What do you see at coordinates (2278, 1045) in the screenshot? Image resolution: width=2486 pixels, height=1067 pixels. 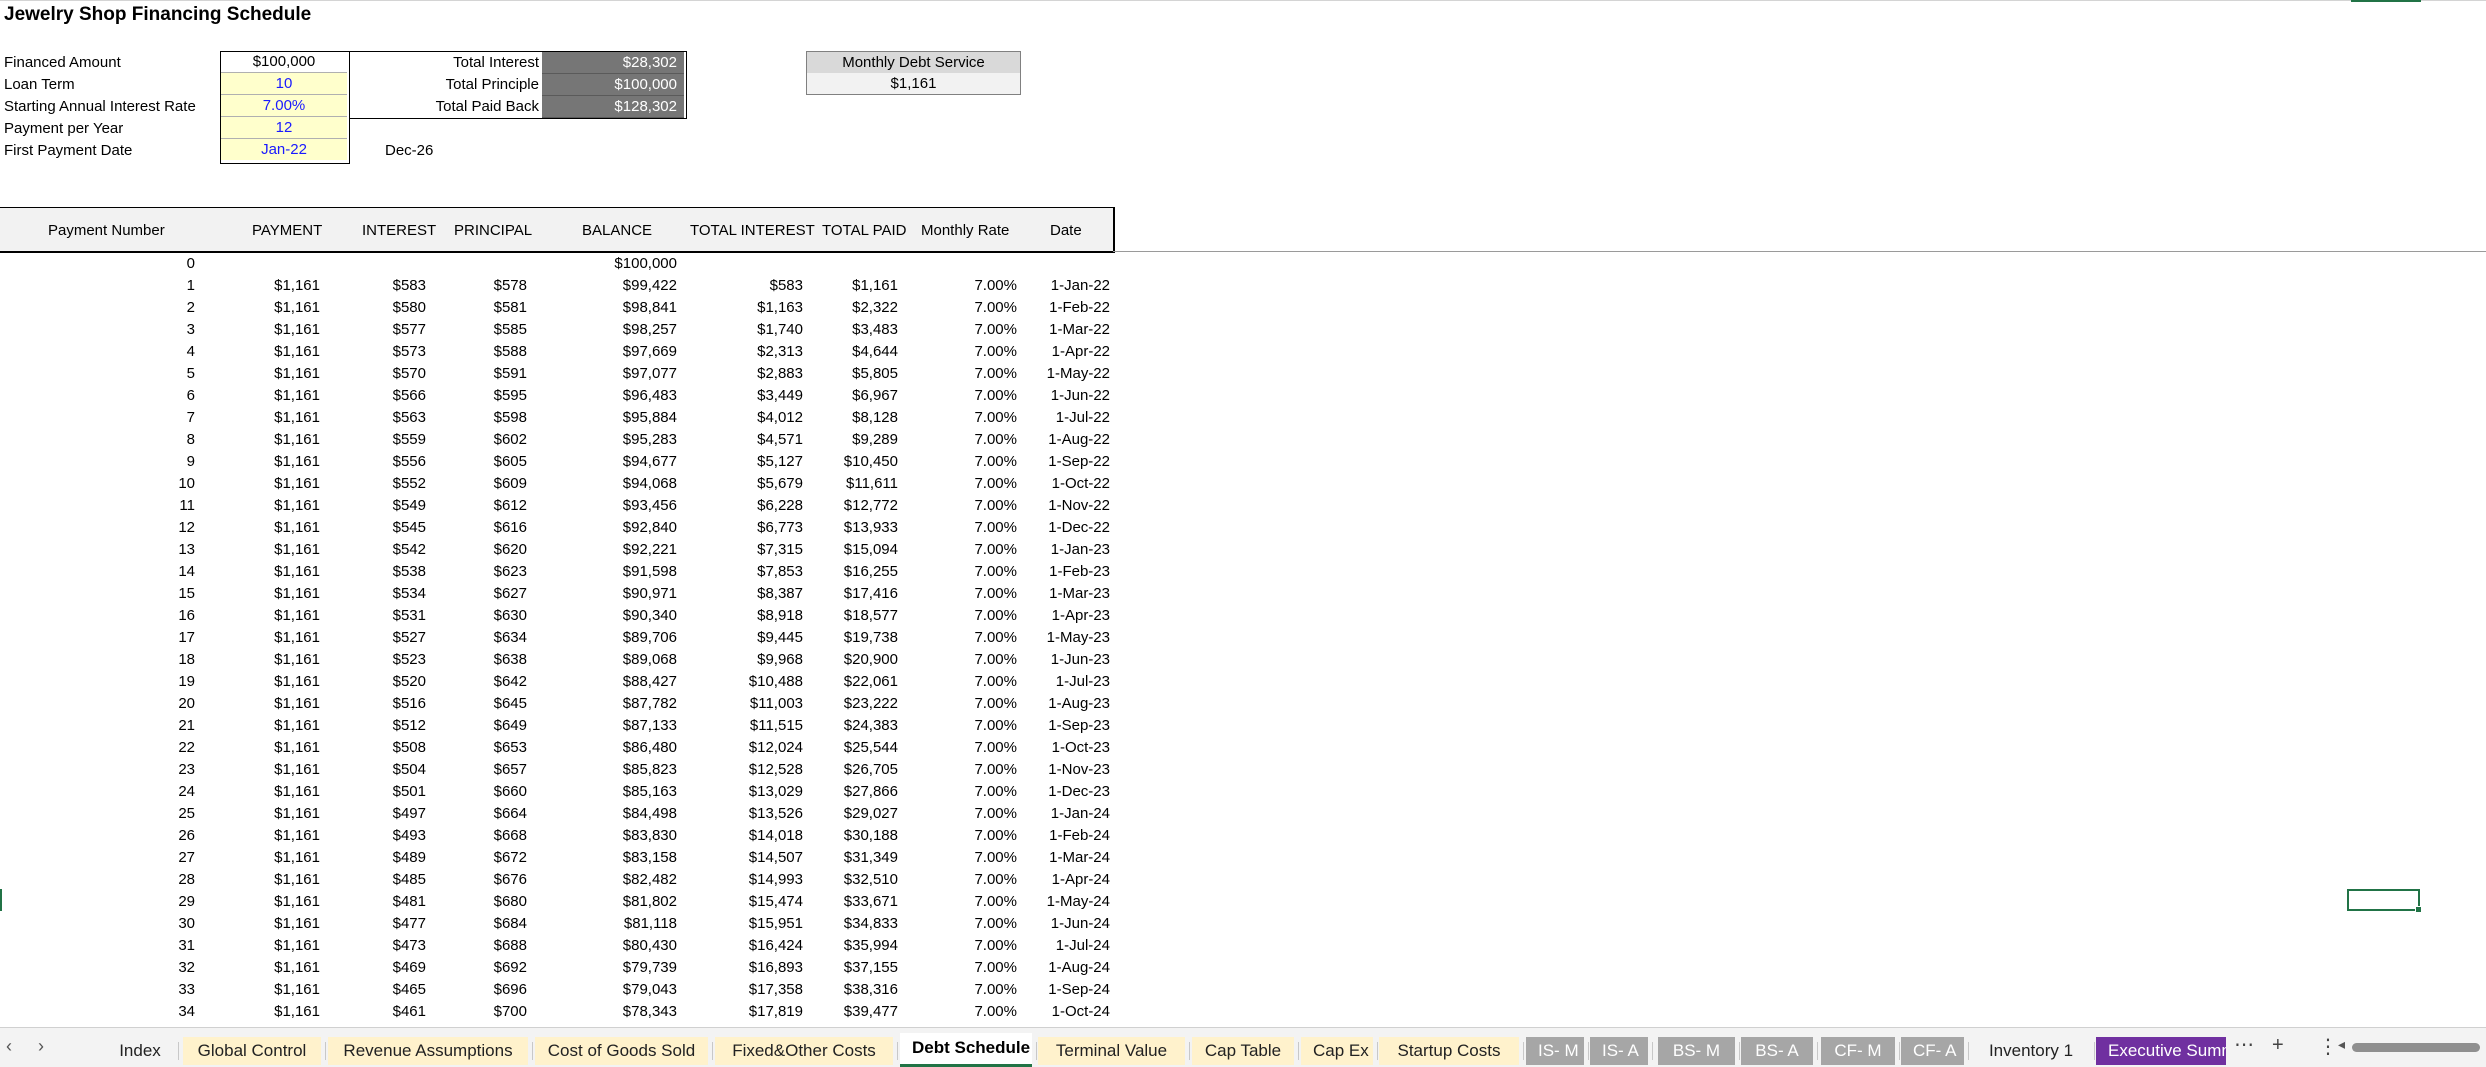 I see `plus-icon: +` at bounding box center [2278, 1045].